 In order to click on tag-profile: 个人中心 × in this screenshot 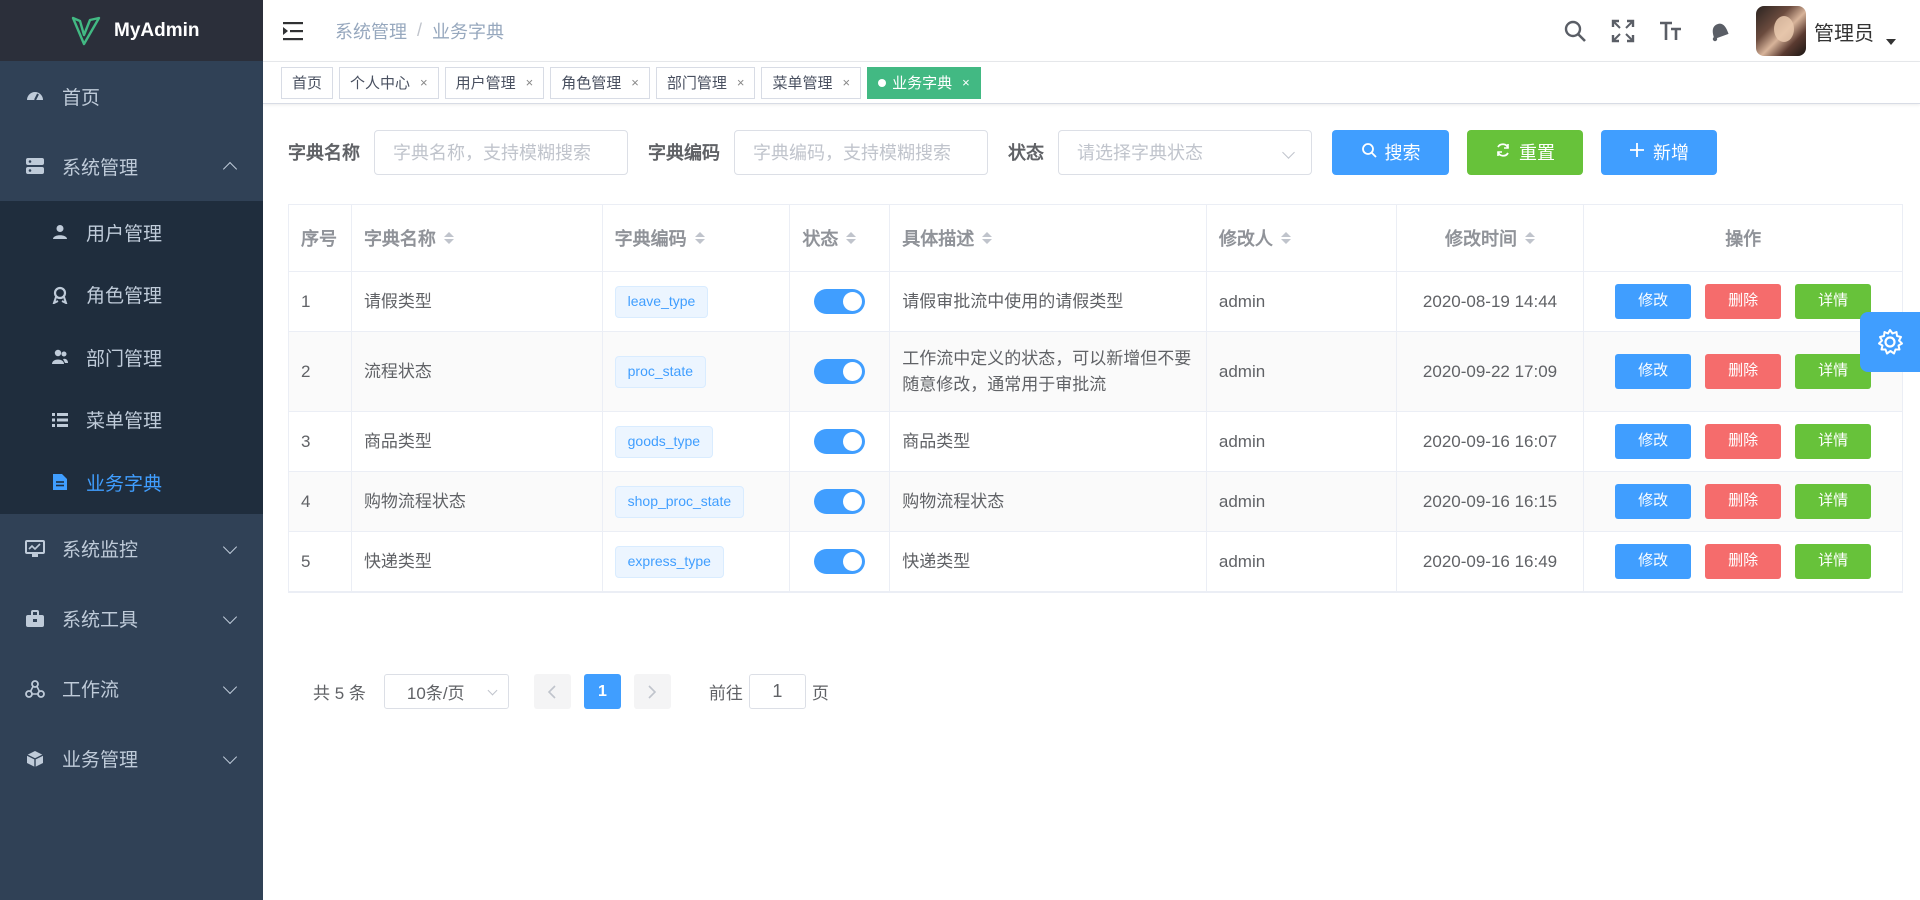, I will do `click(389, 82)`.